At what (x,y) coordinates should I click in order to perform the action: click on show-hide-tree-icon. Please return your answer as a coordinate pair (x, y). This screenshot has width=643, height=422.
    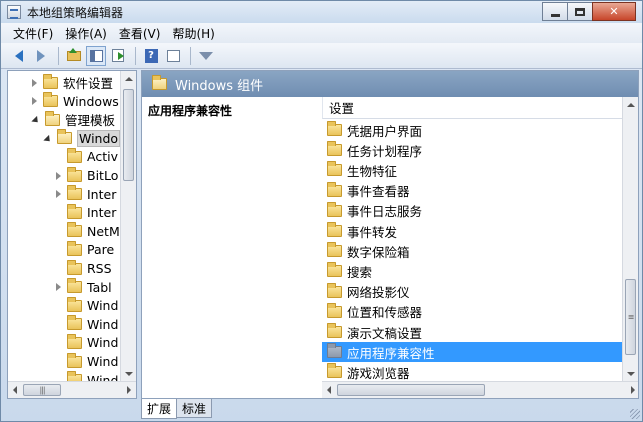
    Looking at the image, I should click on (96, 55).